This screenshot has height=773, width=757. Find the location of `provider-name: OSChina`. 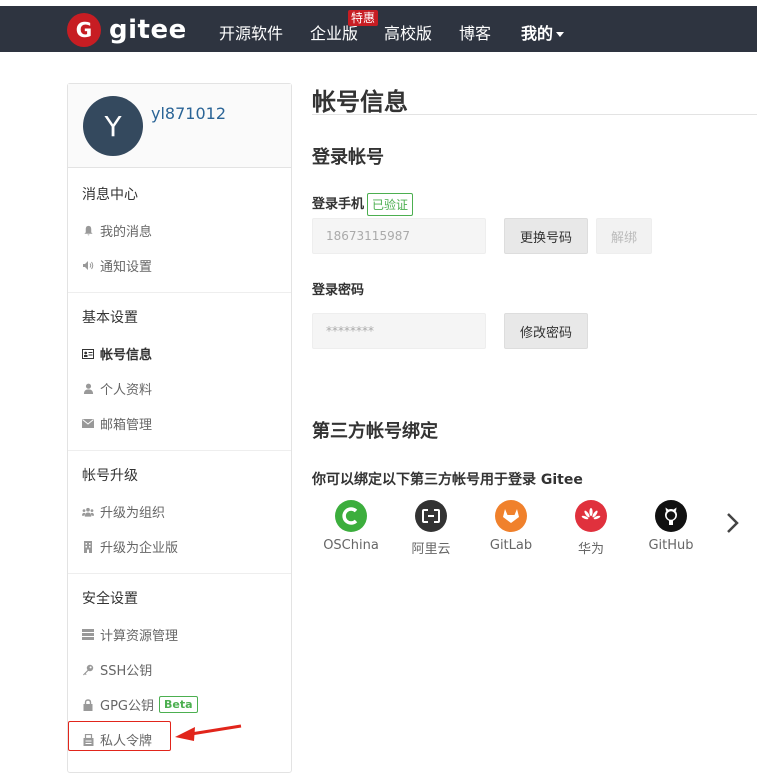

provider-name: OSChina is located at coordinates (351, 545).